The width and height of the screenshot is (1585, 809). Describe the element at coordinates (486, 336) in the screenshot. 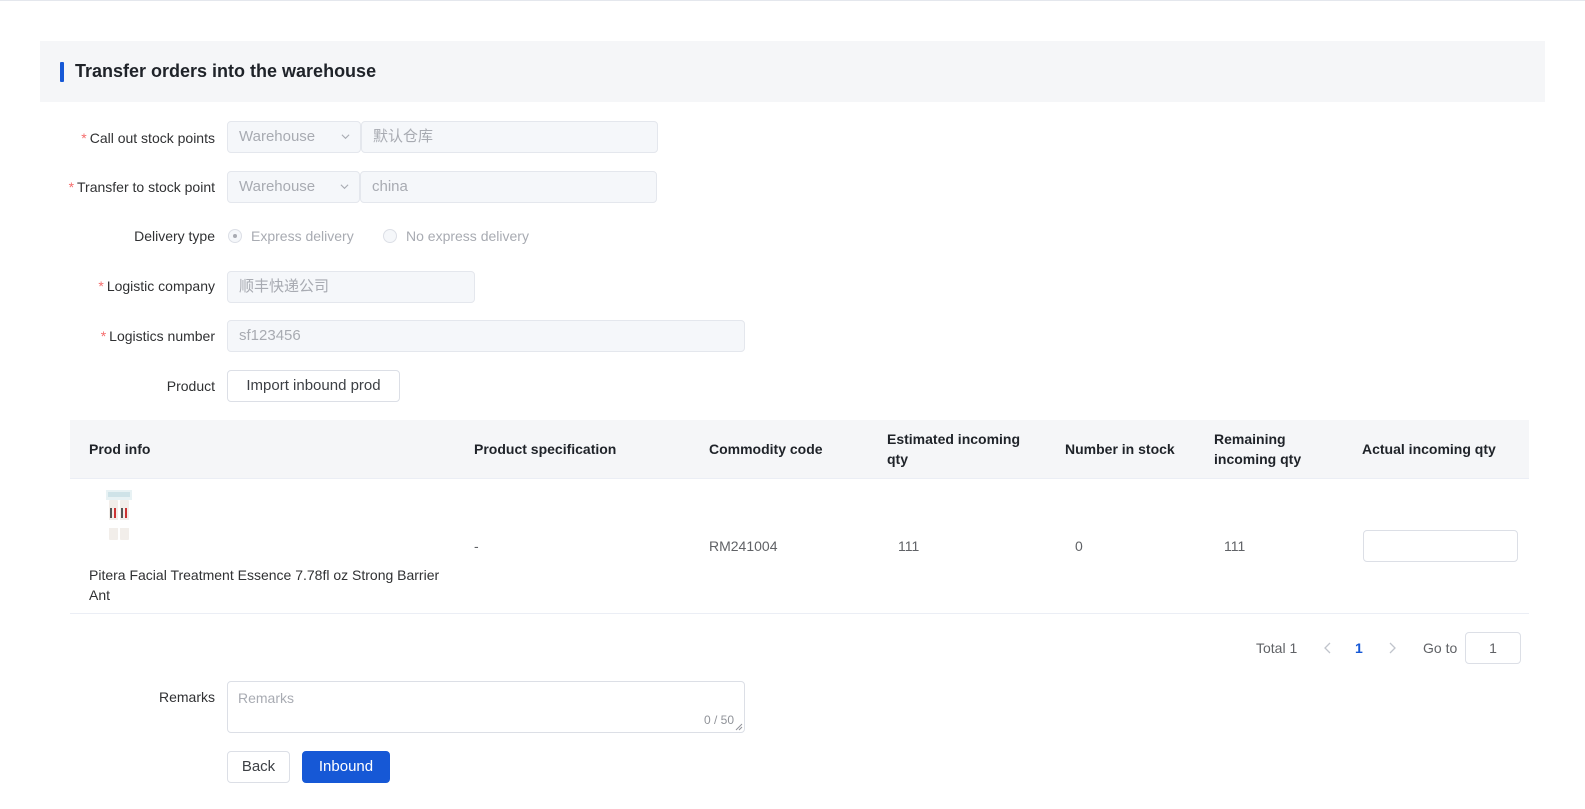

I see `logistics-number-field: sf123456` at that location.